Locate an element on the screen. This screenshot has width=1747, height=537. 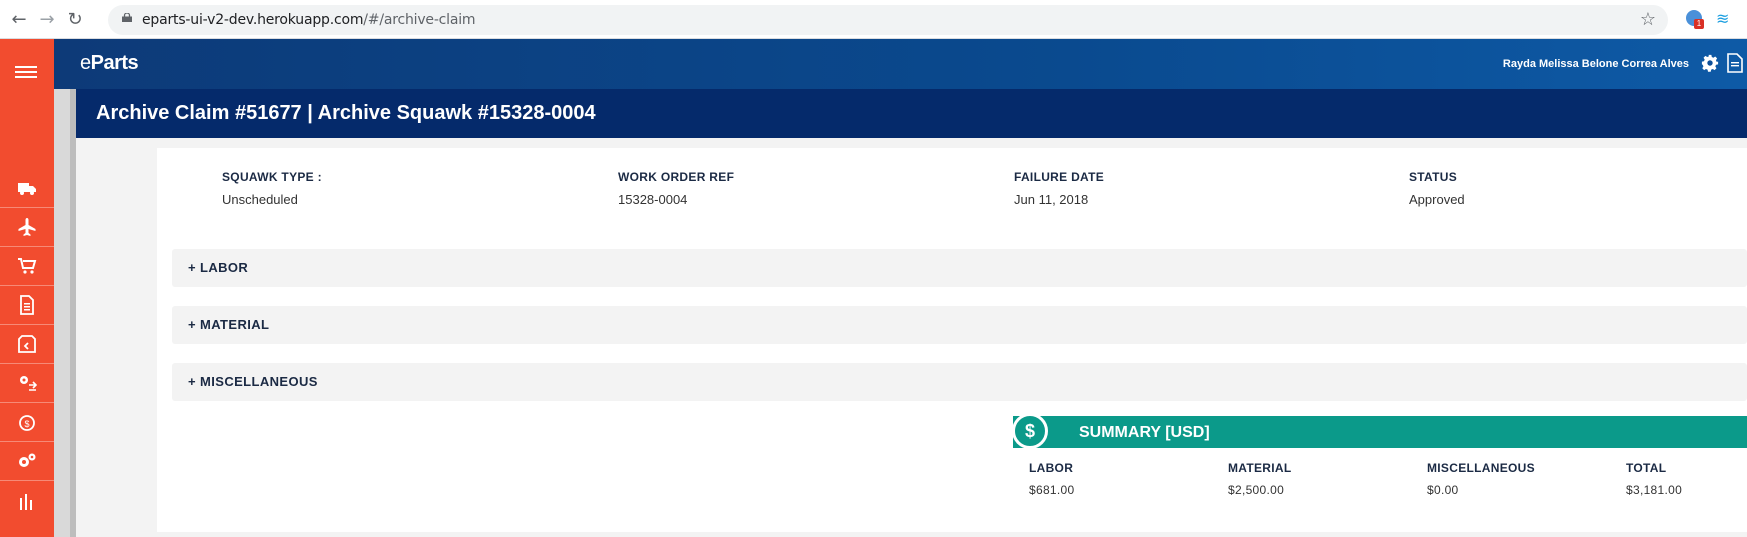
user-name: Rayda Melissa Belone Correa Alves is located at coordinates (1596, 64).